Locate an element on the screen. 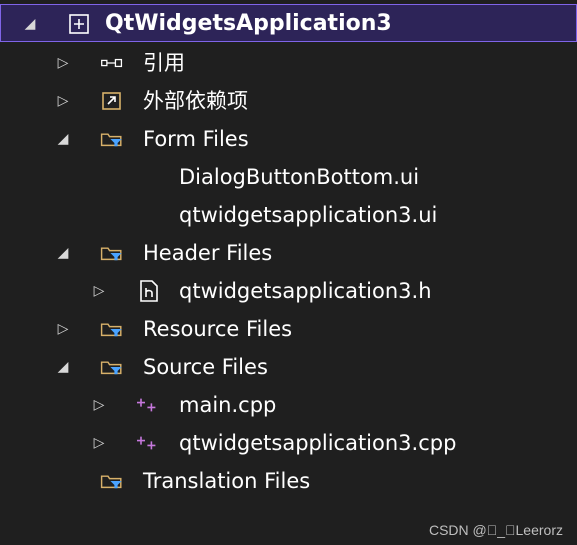 This screenshot has width=577, height=545. resource-files-label: Resource Files is located at coordinates (218, 329).